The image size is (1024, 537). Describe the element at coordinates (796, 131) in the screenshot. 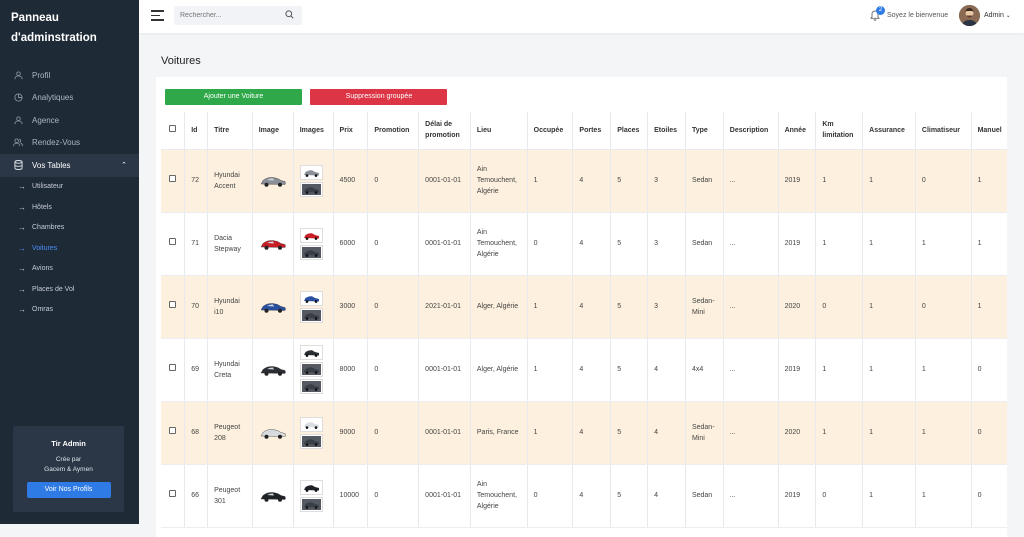

I see `col-header: Année` at that location.